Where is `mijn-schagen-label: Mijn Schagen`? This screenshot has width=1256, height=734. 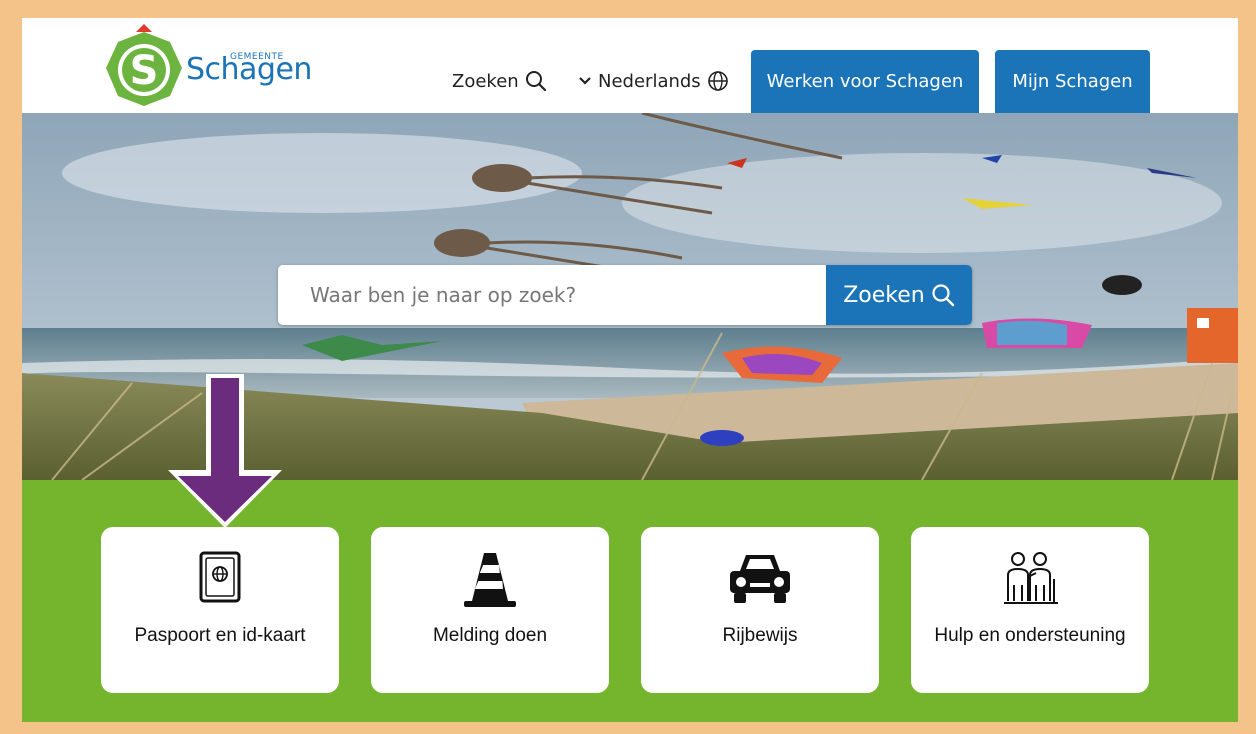 mijn-schagen-label: Mijn Schagen is located at coordinates (1072, 81).